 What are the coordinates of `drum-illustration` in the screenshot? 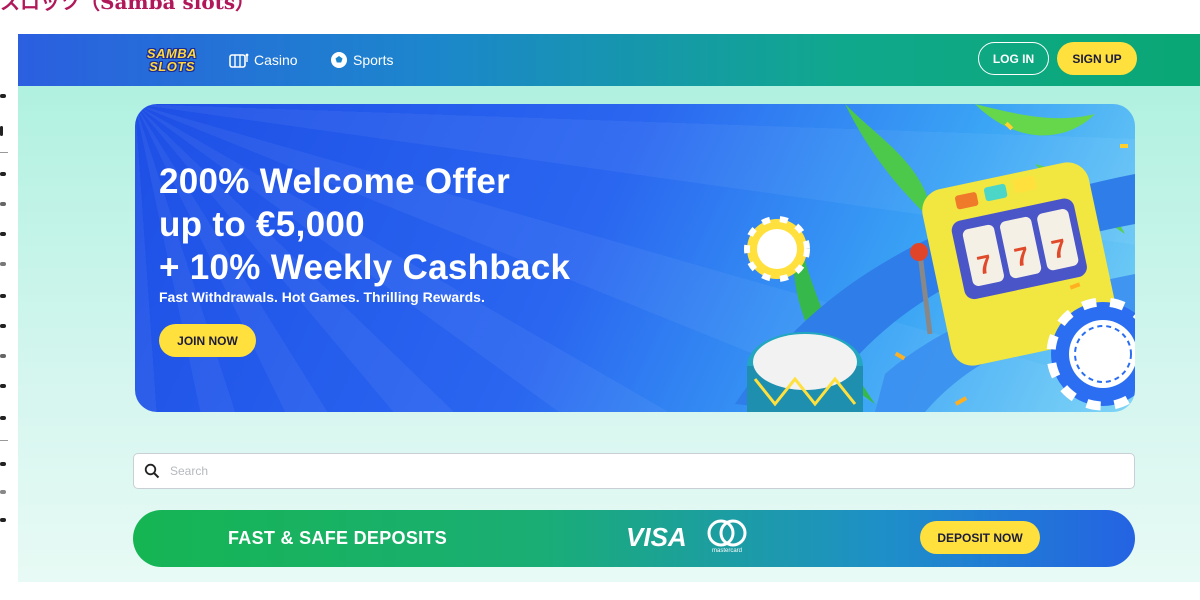 It's located at (805, 372).